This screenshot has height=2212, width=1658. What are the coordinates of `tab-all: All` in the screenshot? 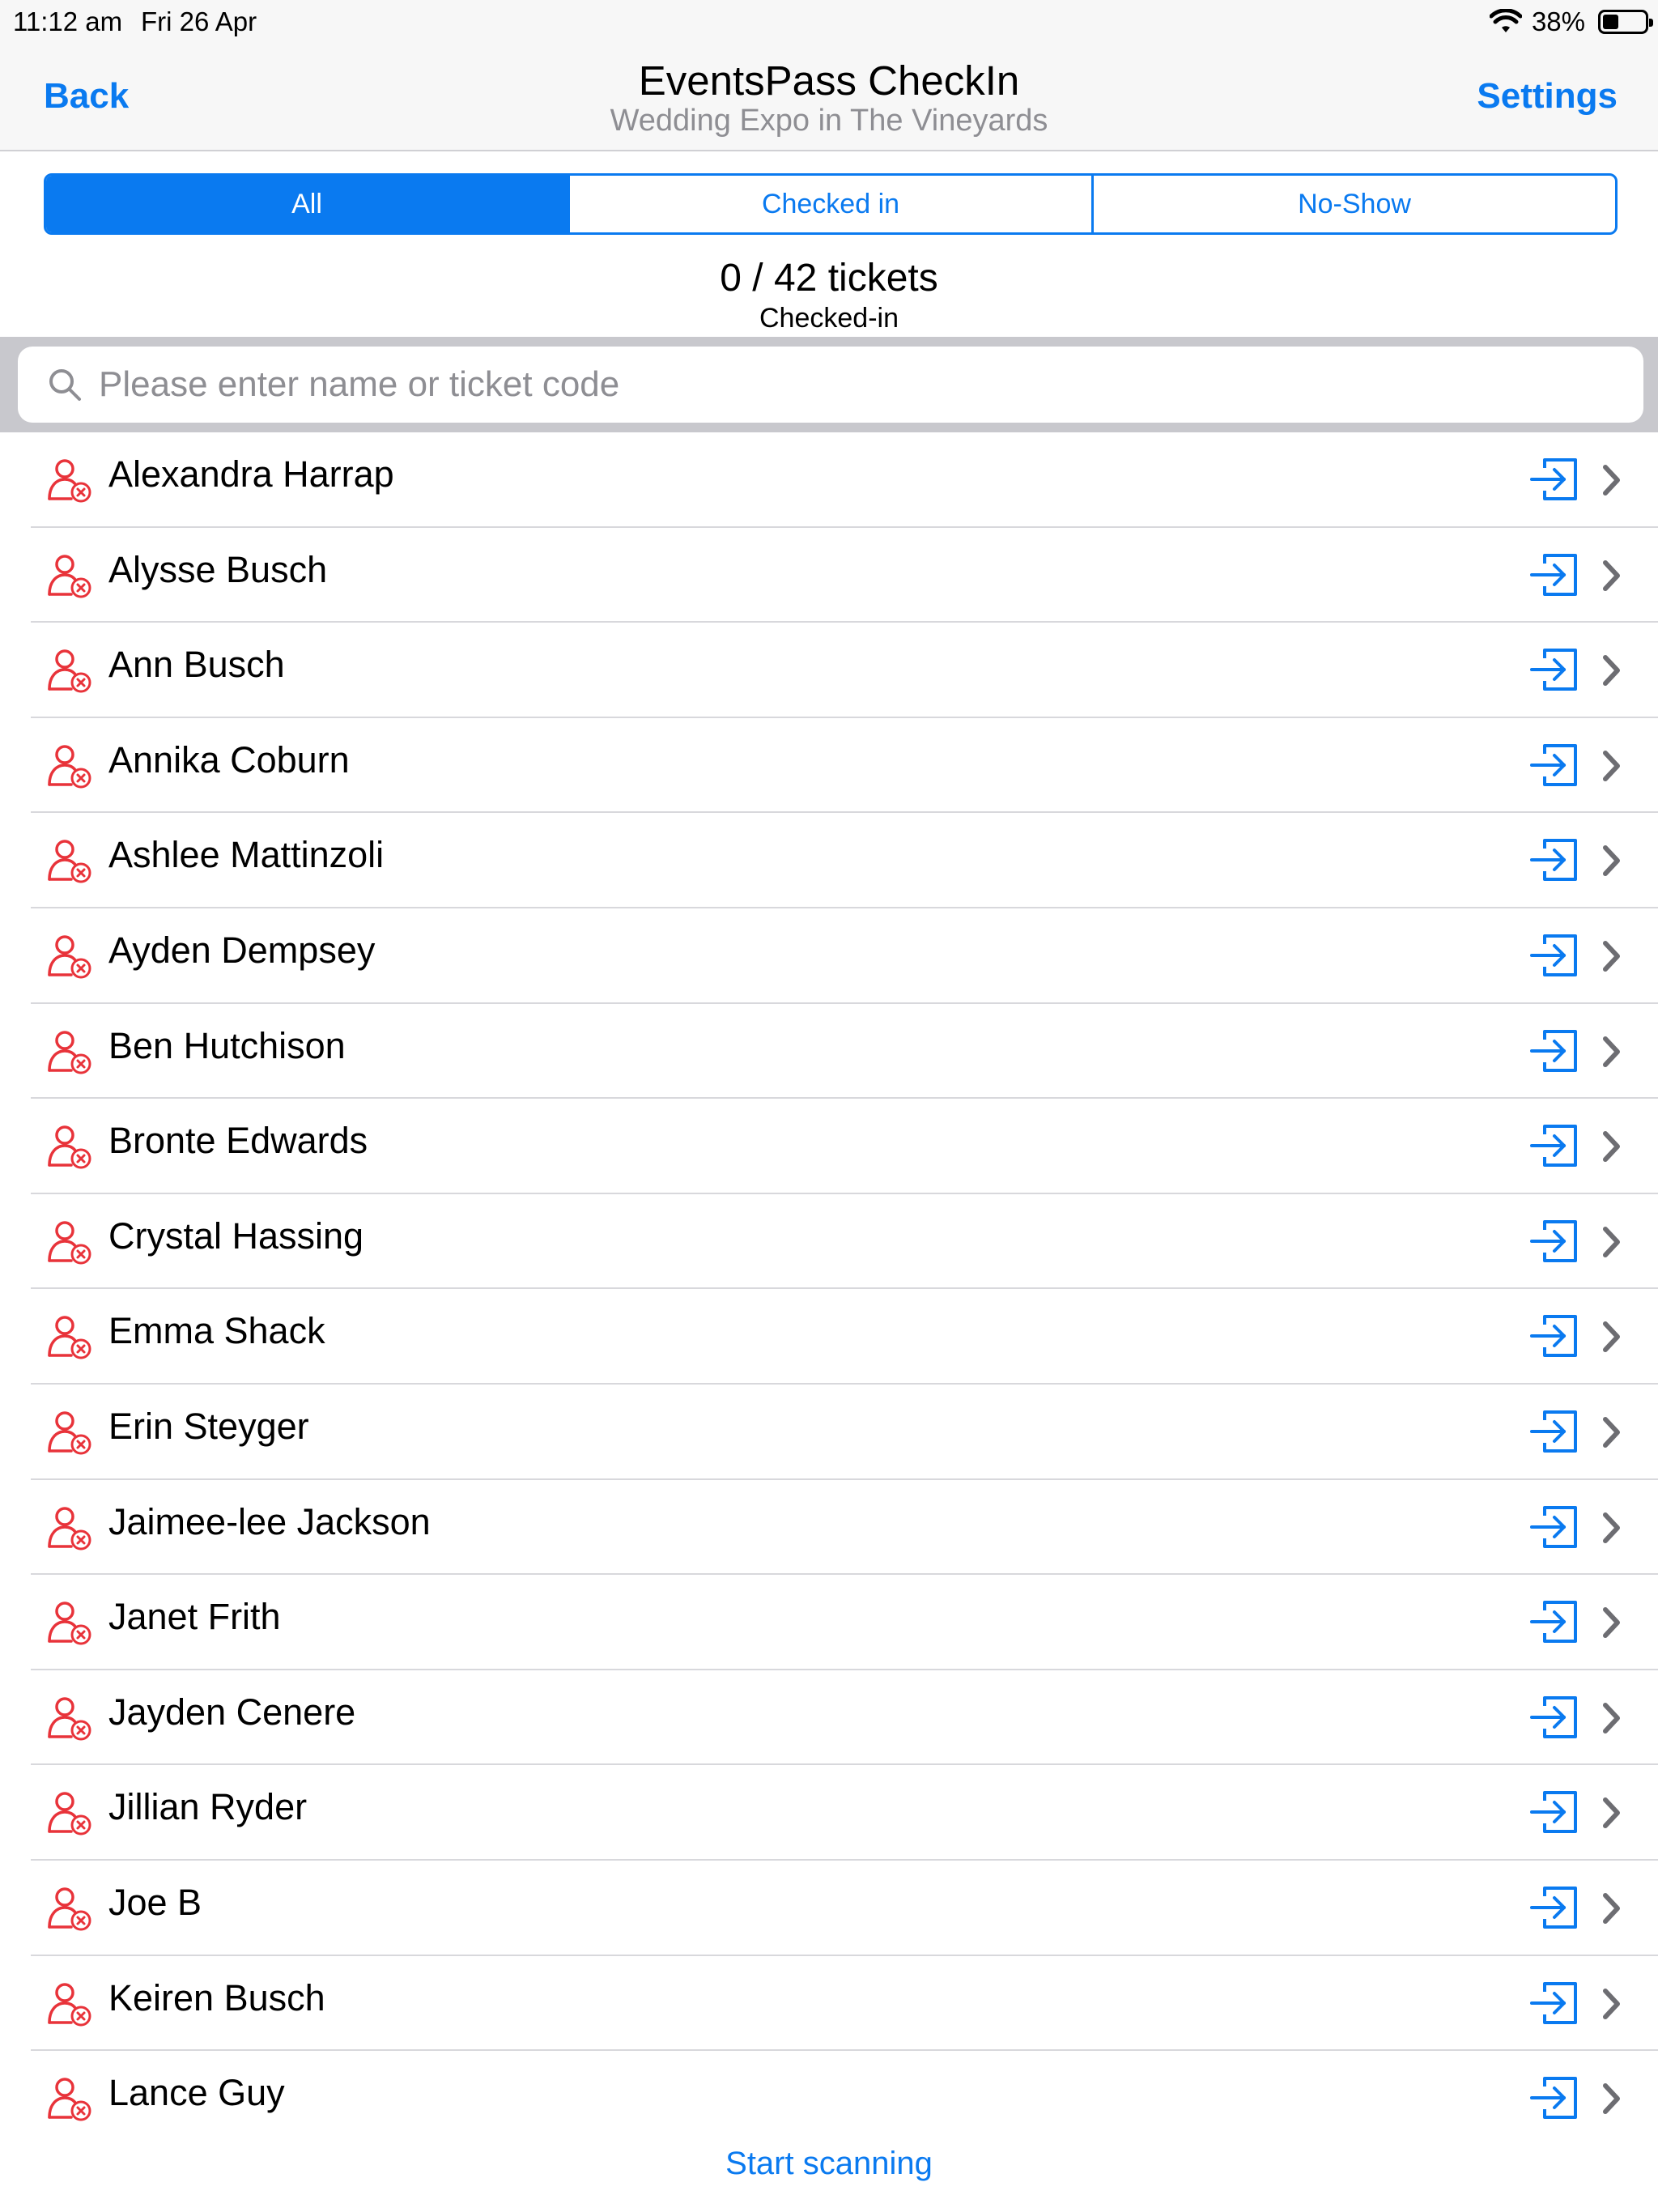 It's located at (308, 204).